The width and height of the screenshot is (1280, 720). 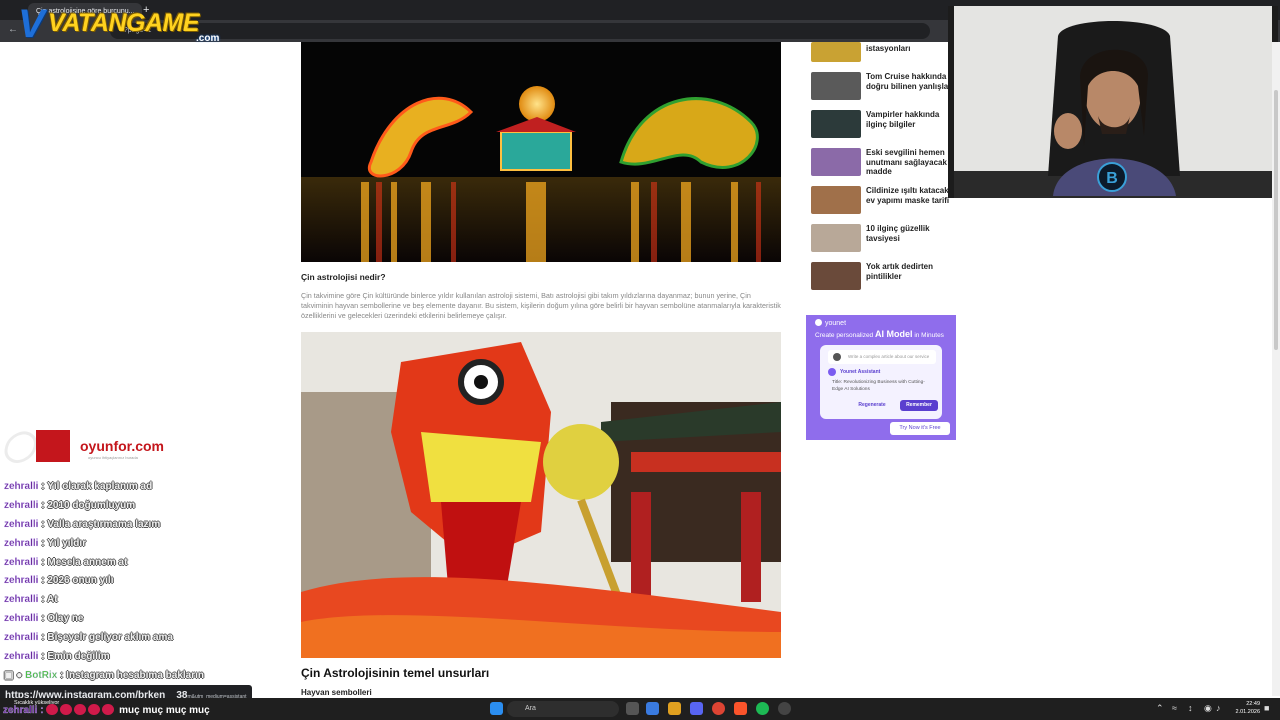 I want to click on chat-text: Yıl yıldır, so click(x=67, y=543).